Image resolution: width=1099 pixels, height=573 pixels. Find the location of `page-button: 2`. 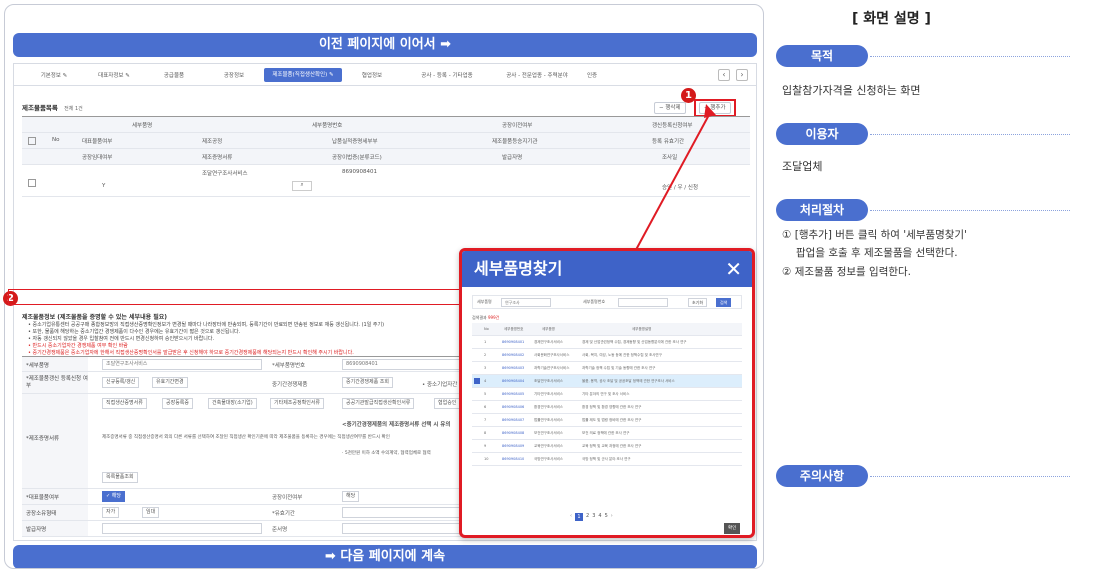

page-button: 2 is located at coordinates (587, 517).